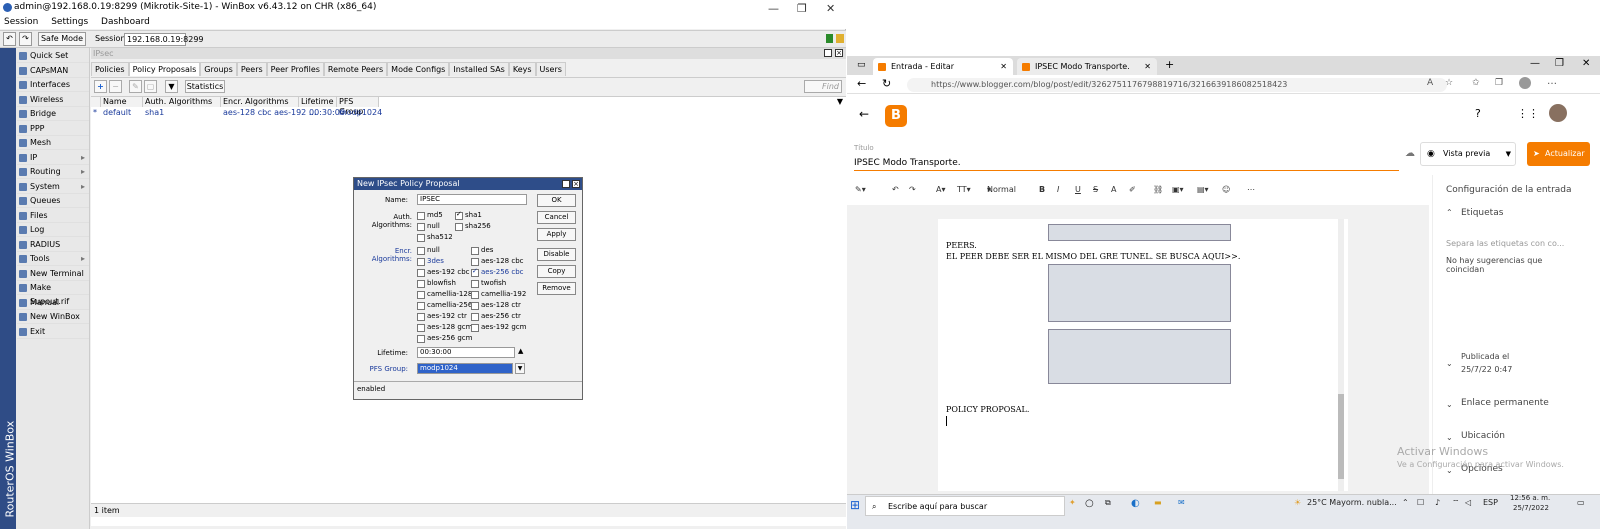 This screenshot has height=529, width=1600. I want to click on sidebar-item-new-winbox: New WinBox, so click(53, 317).